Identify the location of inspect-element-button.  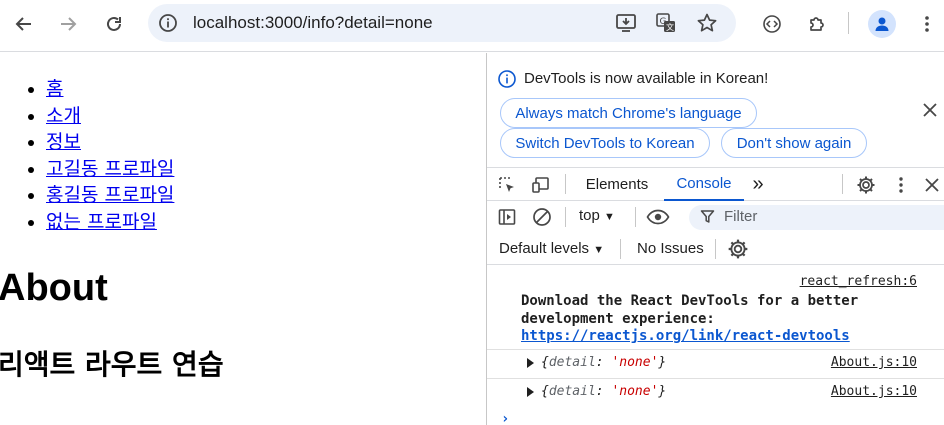
(507, 185).